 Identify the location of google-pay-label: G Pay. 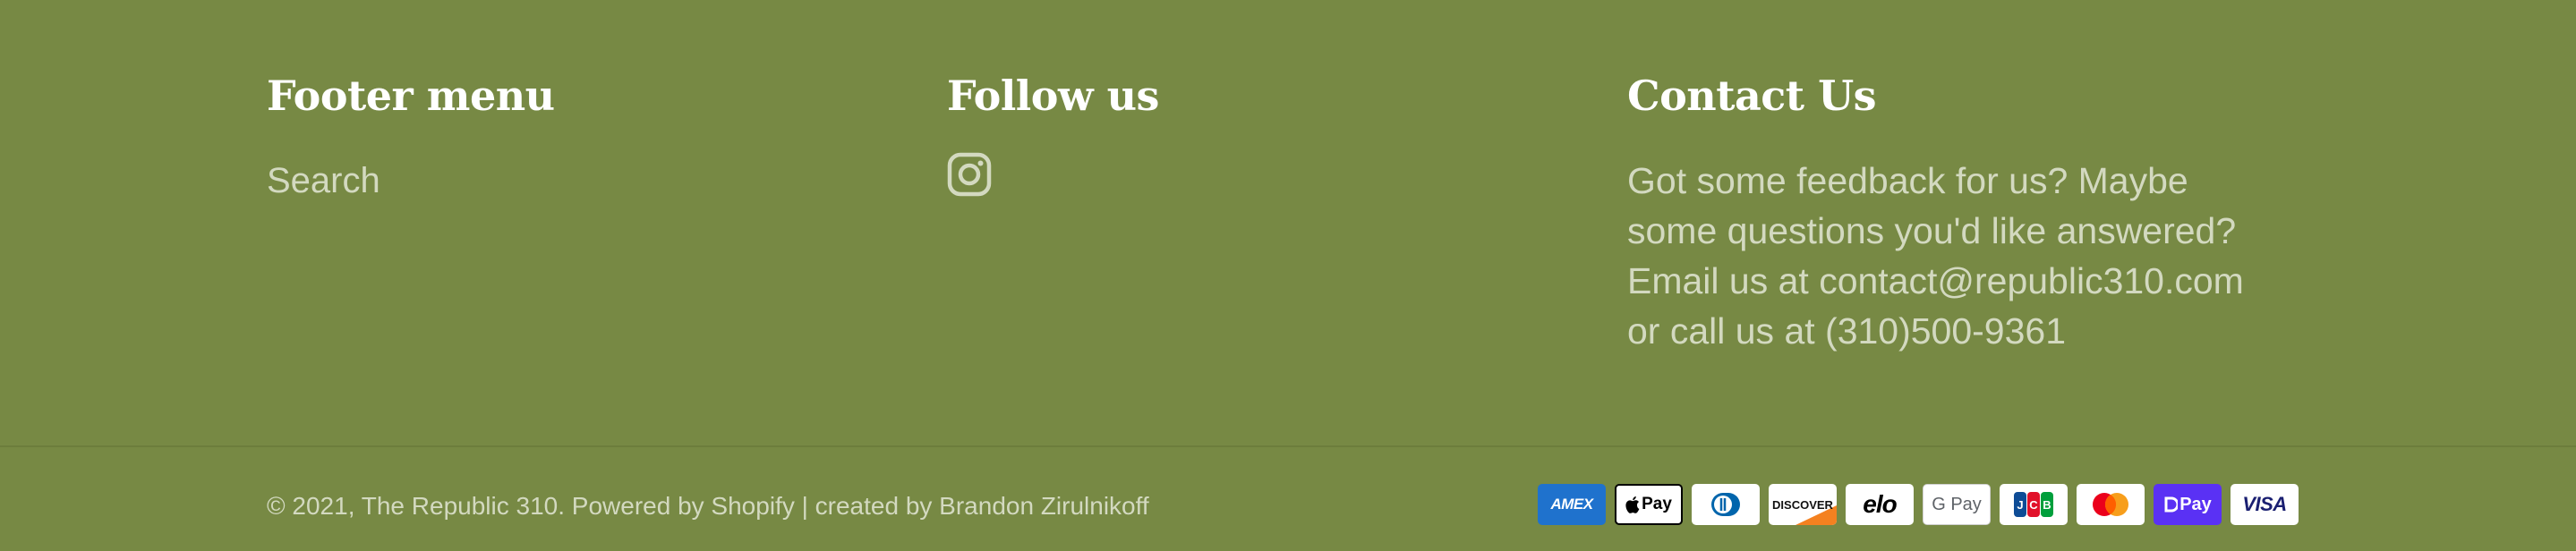
(1957, 504).